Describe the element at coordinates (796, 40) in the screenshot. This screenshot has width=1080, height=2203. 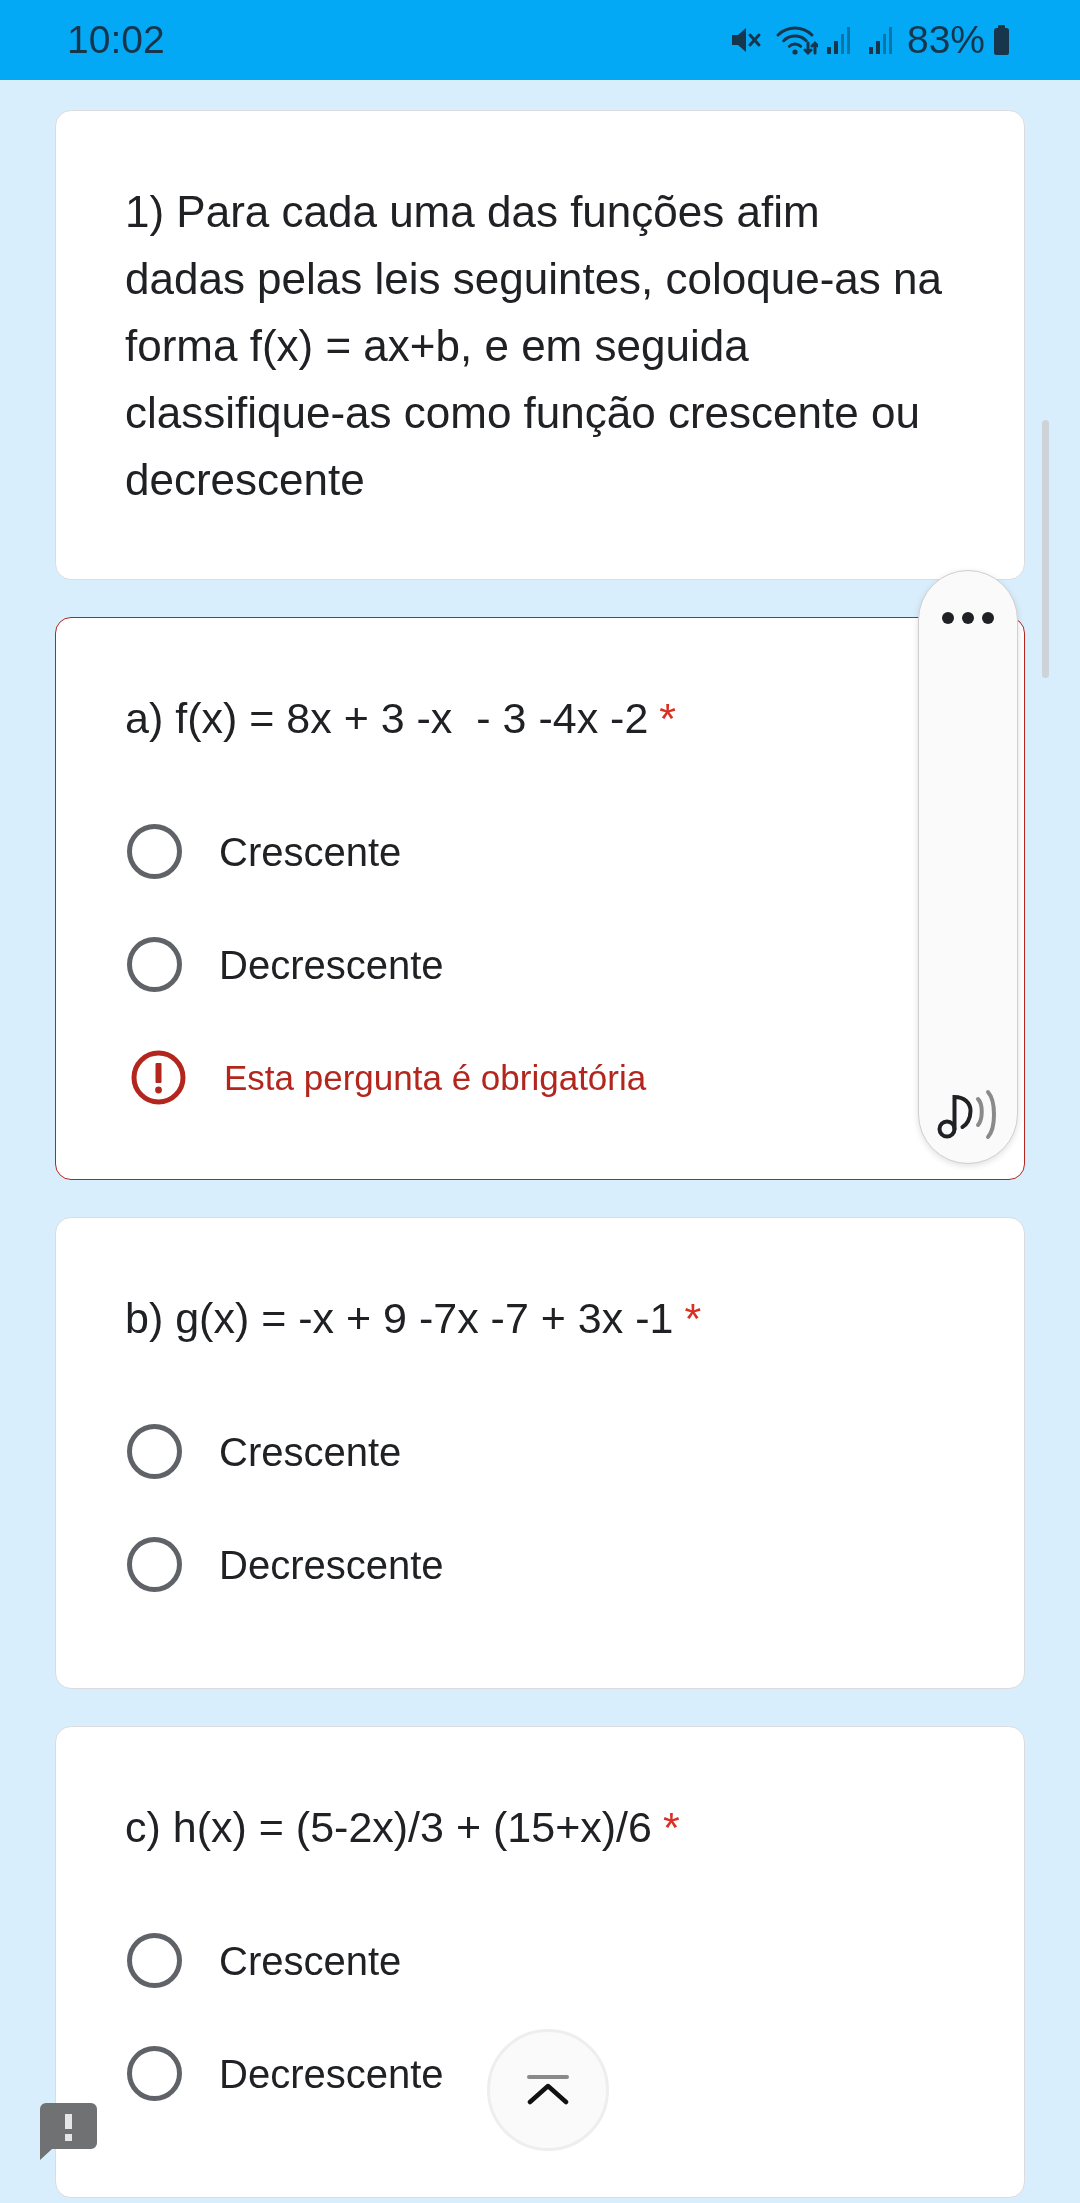
I see `wifi-icon` at that location.